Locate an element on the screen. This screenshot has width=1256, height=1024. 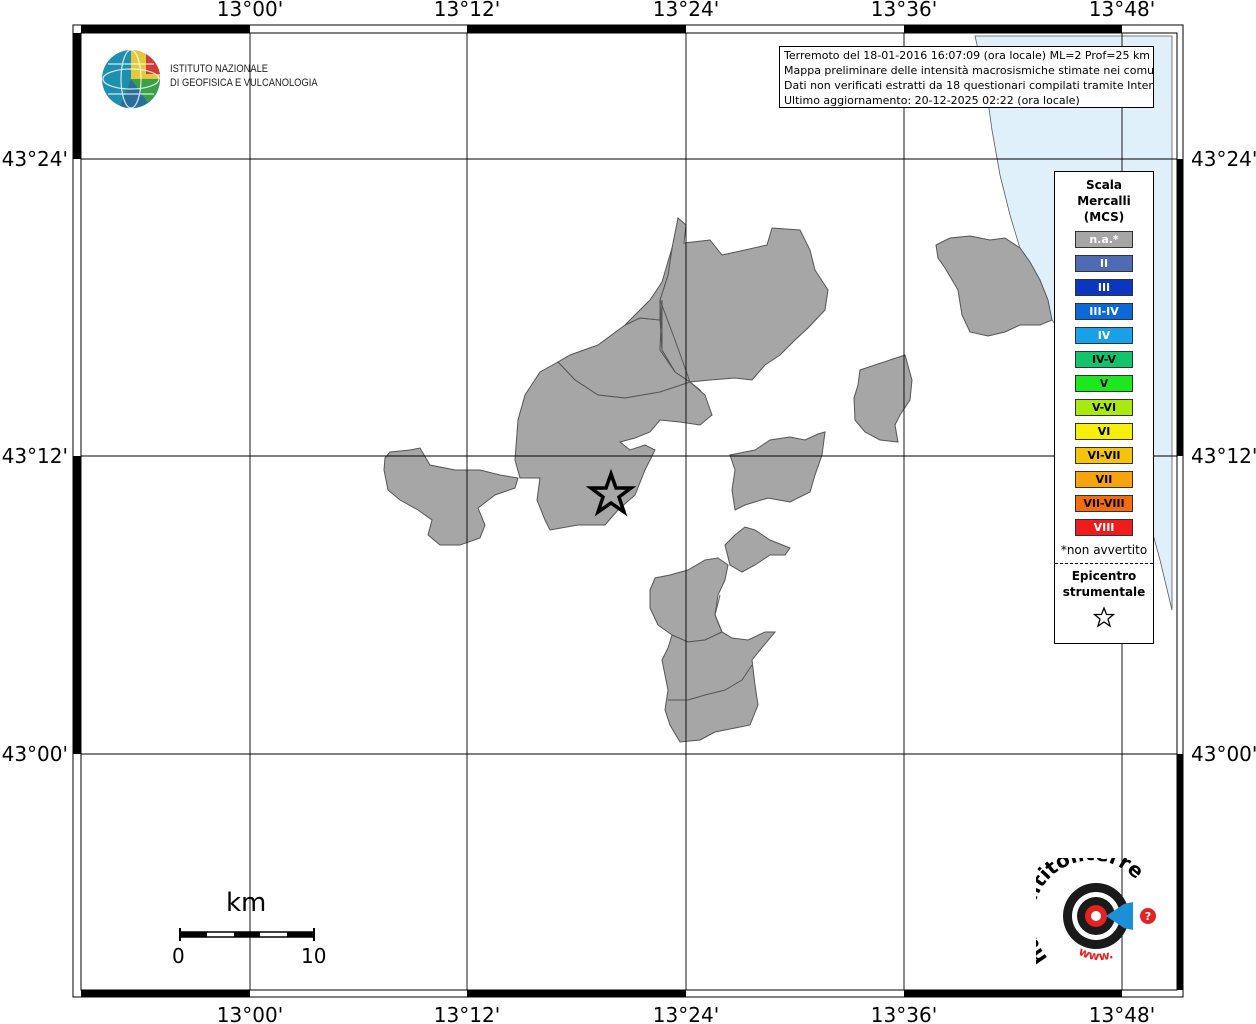
bottom-lon-tick-3: 13°24' is located at coordinates (686, 1013).